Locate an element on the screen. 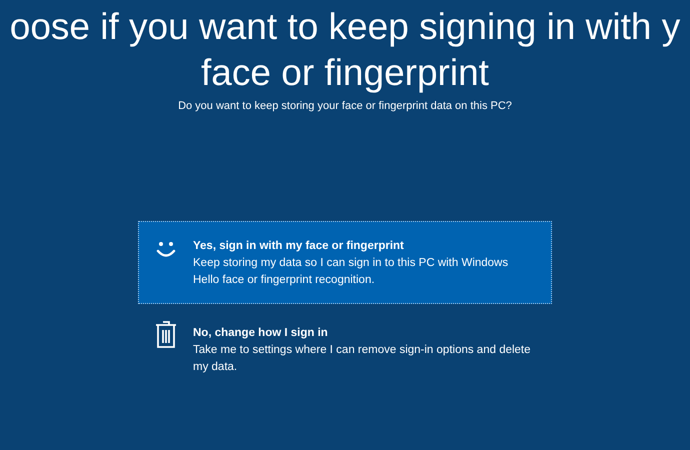 This screenshot has height=450, width=690. option-title: Yes, sign in with my face or fingerprint is located at coordinates (299, 246).